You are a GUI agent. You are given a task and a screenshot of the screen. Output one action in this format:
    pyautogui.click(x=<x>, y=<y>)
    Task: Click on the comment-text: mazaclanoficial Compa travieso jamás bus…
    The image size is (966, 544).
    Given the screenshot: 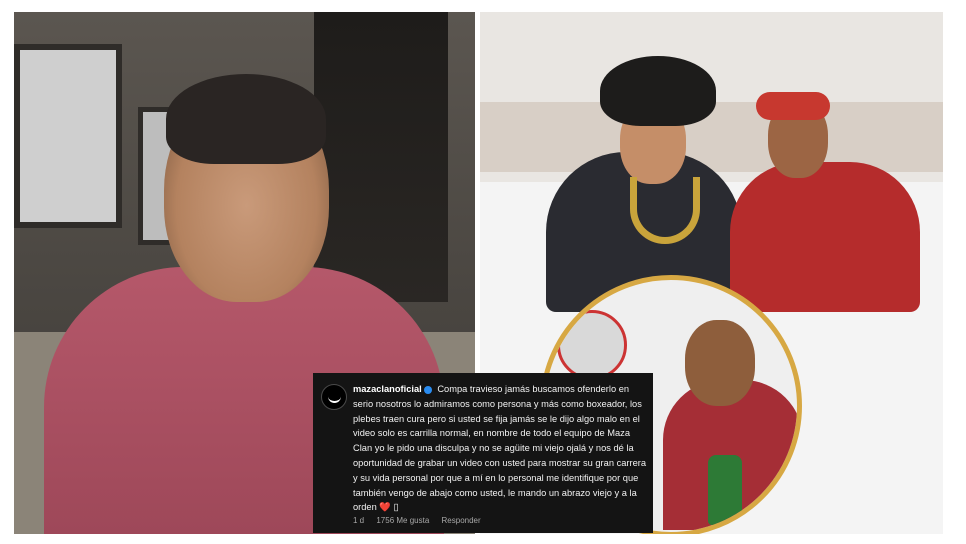 What is the action you would take?
    pyautogui.click(x=501, y=448)
    